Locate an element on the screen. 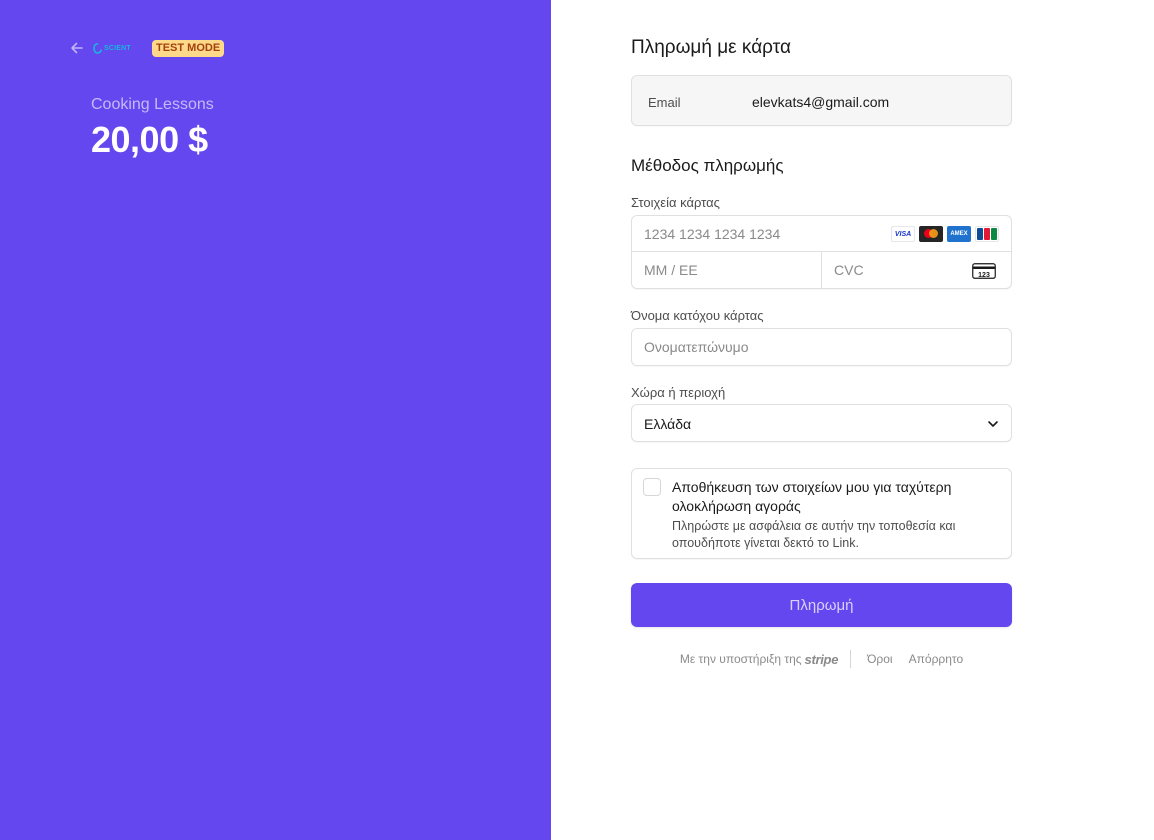 The width and height of the screenshot is (1154, 840). merchant-logo: SCIENT is located at coordinates (112, 48).